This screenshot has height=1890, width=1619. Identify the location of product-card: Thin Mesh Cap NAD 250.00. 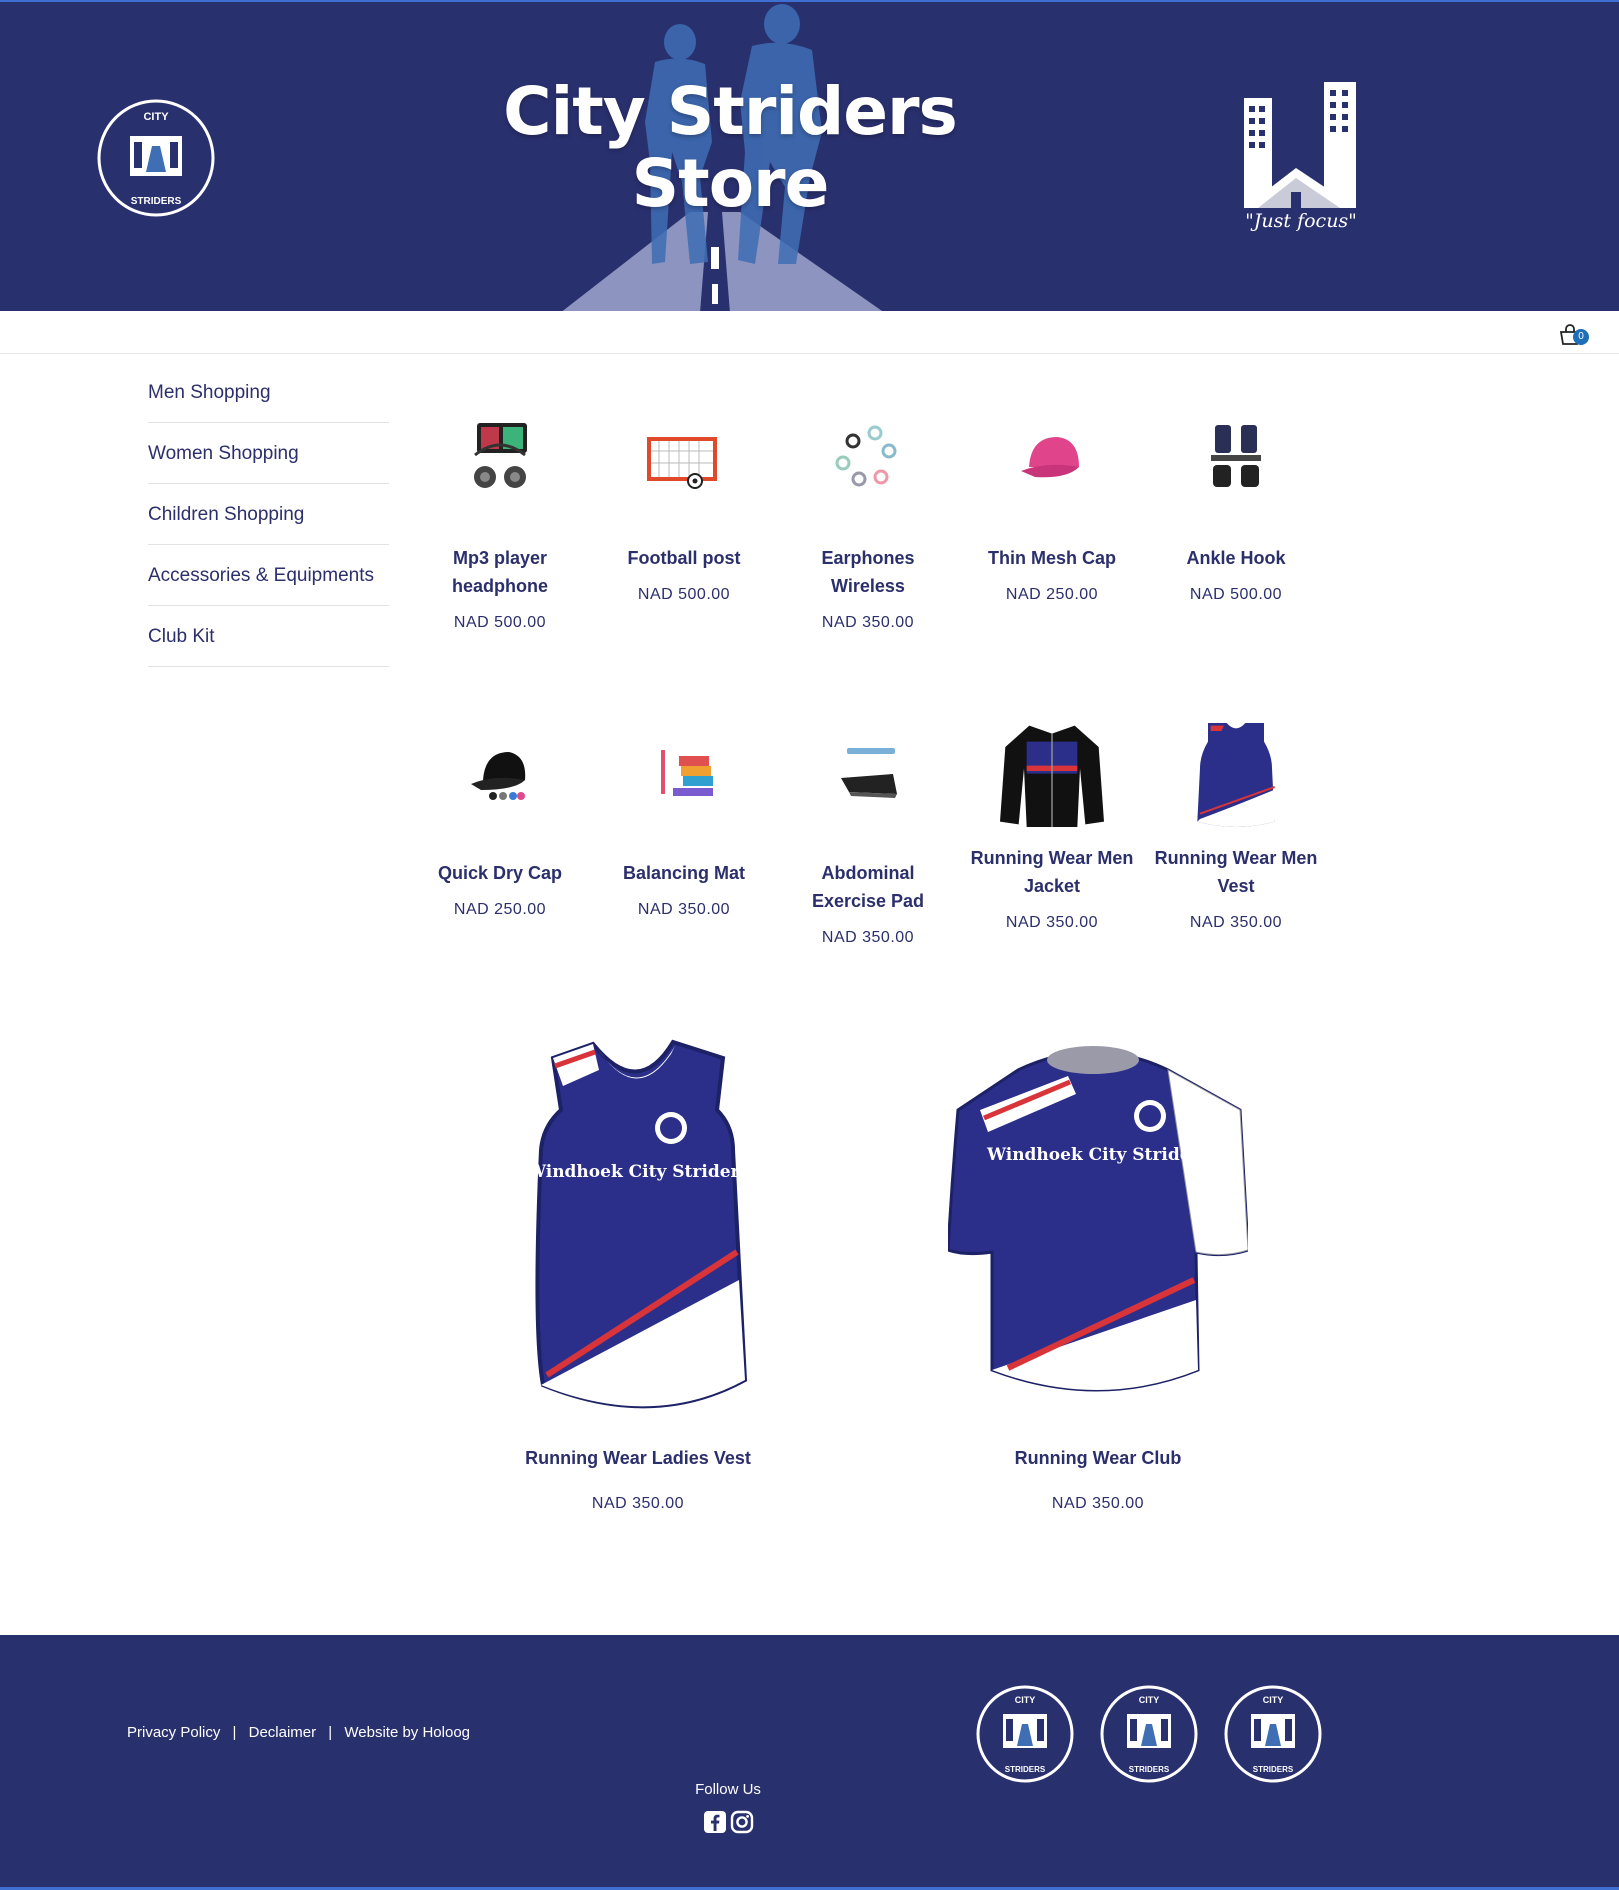
(1052, 509).